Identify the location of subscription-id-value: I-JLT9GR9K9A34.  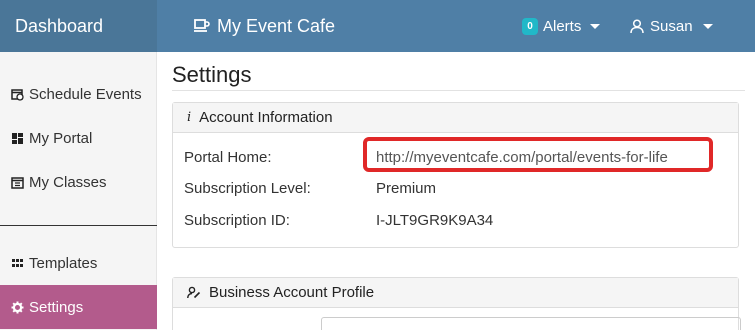
(435, 220).